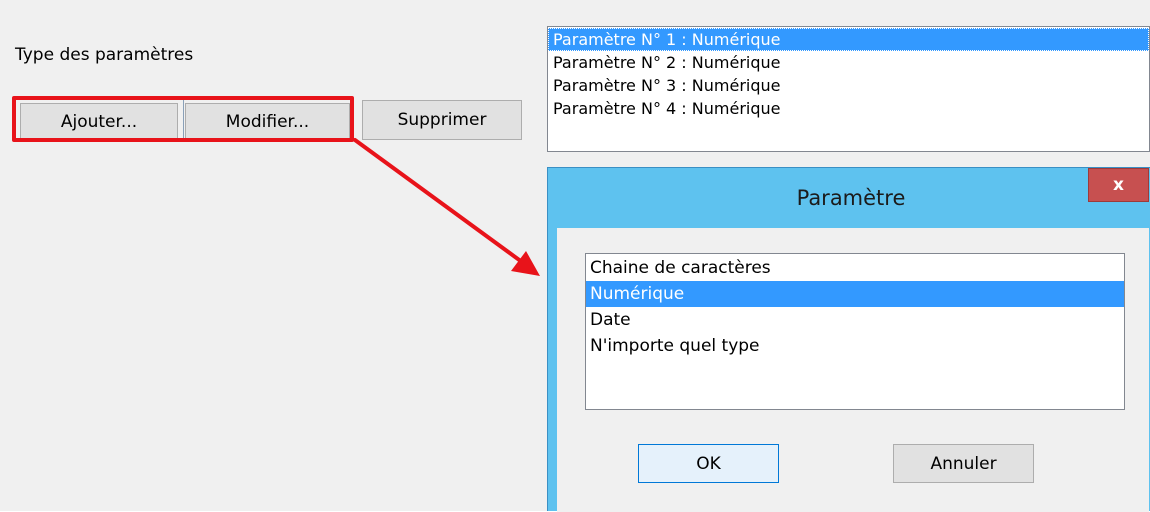  Describe the element at coordinates (855, 320) in the screenshot. I see `type-list-item: Date` at that location.